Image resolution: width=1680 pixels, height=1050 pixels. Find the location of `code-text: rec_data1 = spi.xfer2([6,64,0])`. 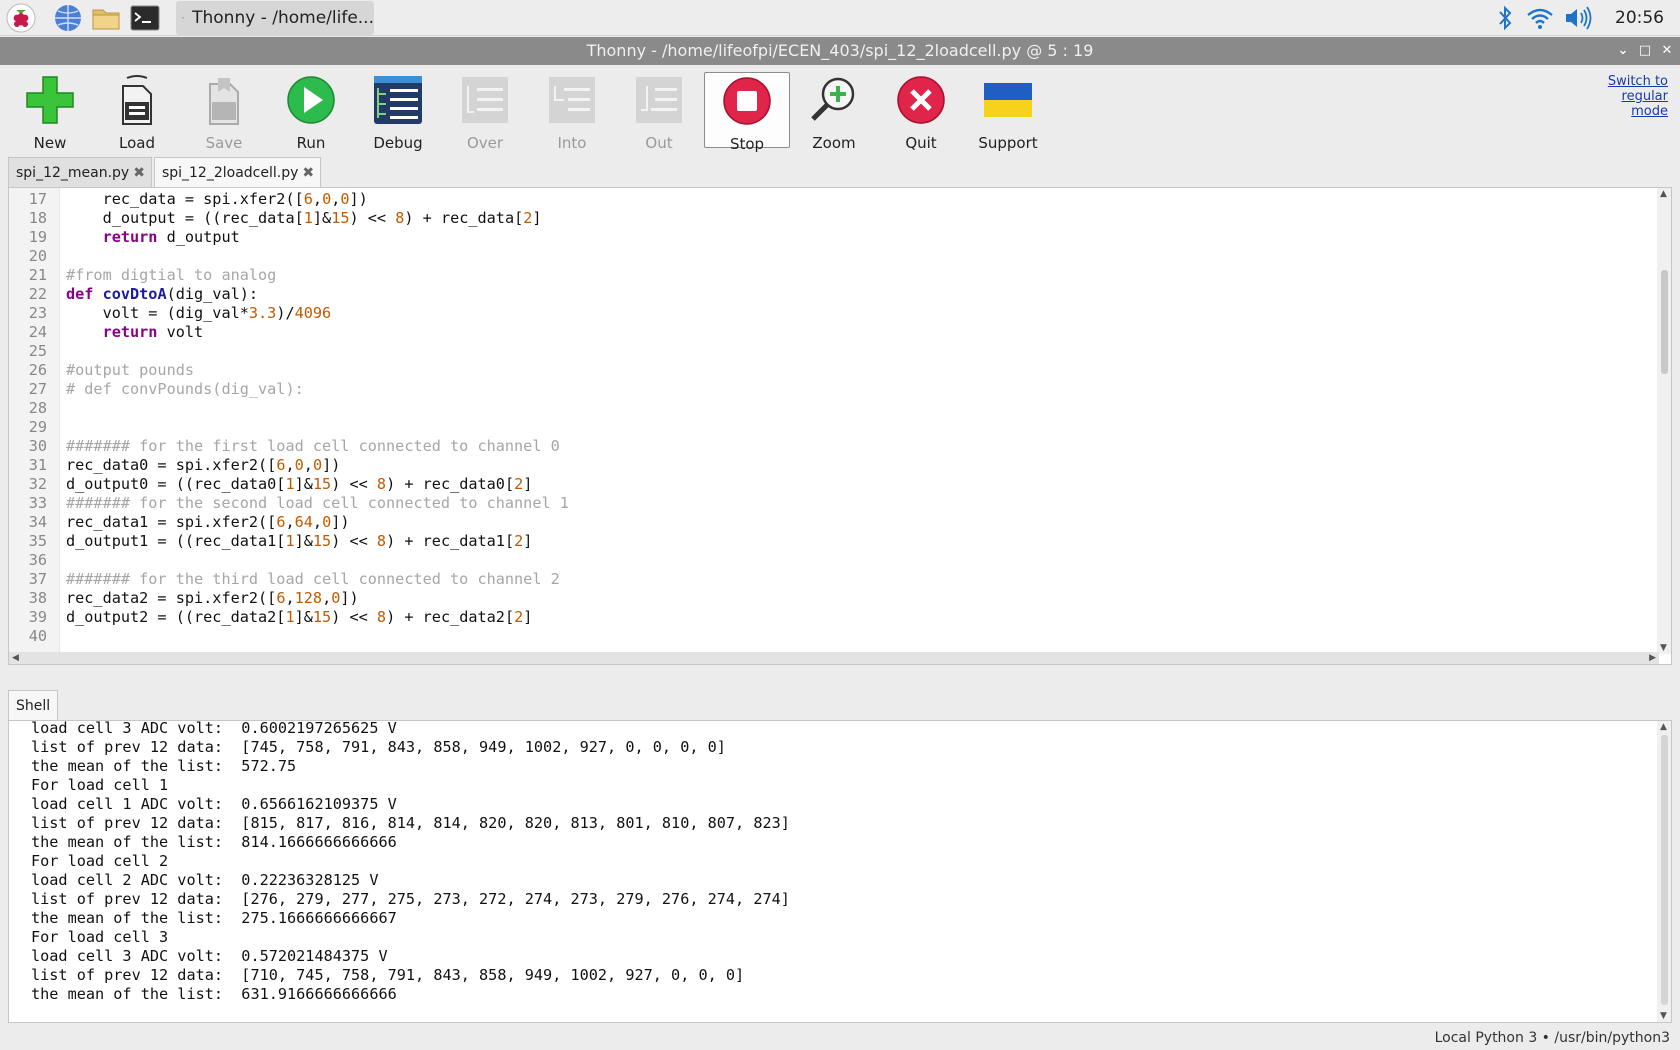

code-text: rec_data1 = spi.xfer2([6,64,0]) is located at coordinates (208, 522).